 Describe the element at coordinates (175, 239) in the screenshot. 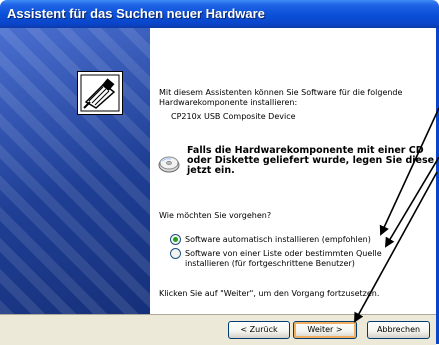

I see `radio-auto-install` at that location.